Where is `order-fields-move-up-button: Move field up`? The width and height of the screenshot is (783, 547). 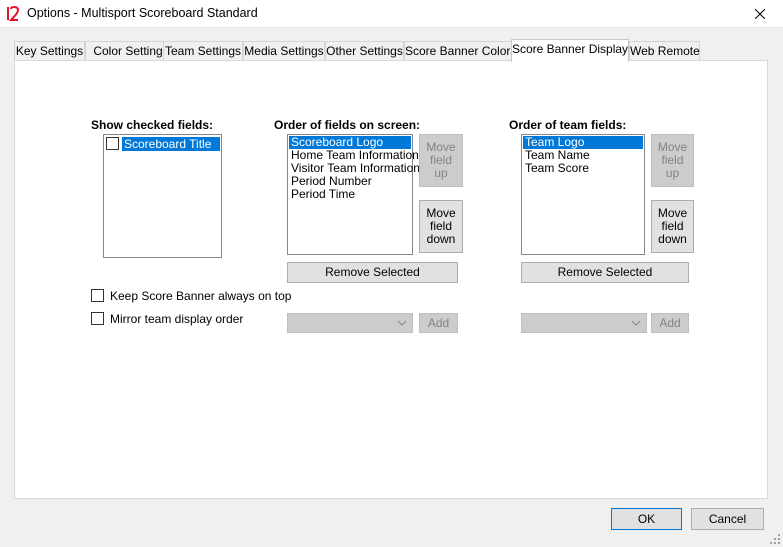
order-fields-move-up-button: Move field up is located at coordinates (441, 160).